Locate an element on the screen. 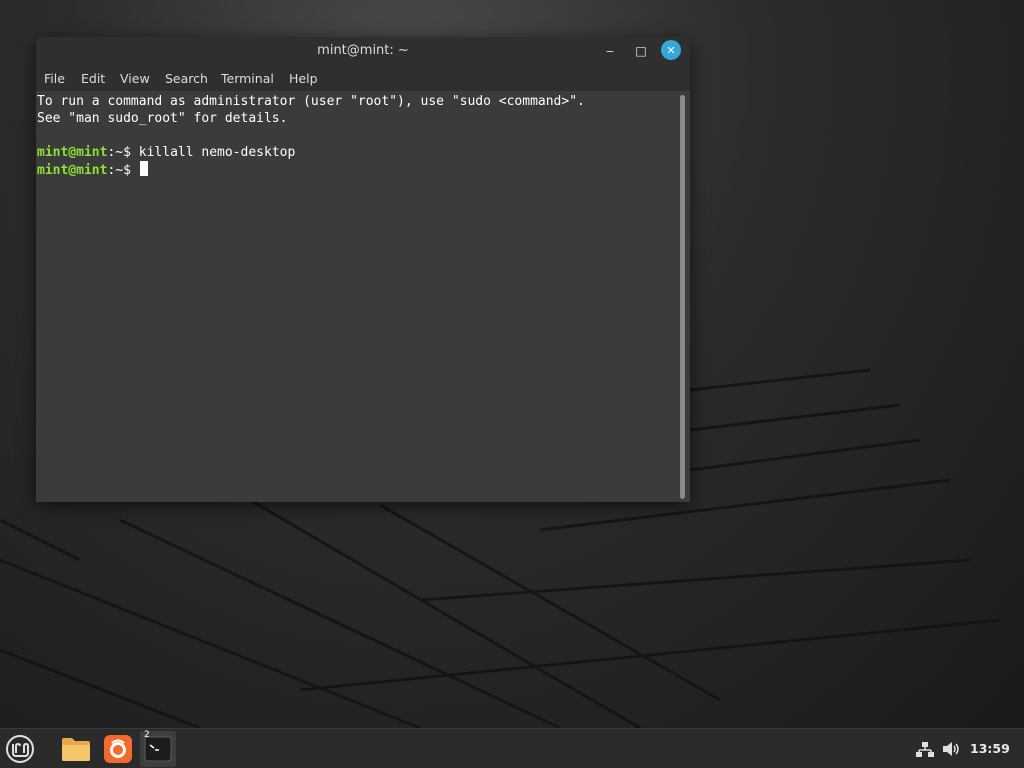  maximize-icon: □ is located at coordinates (641, 51).